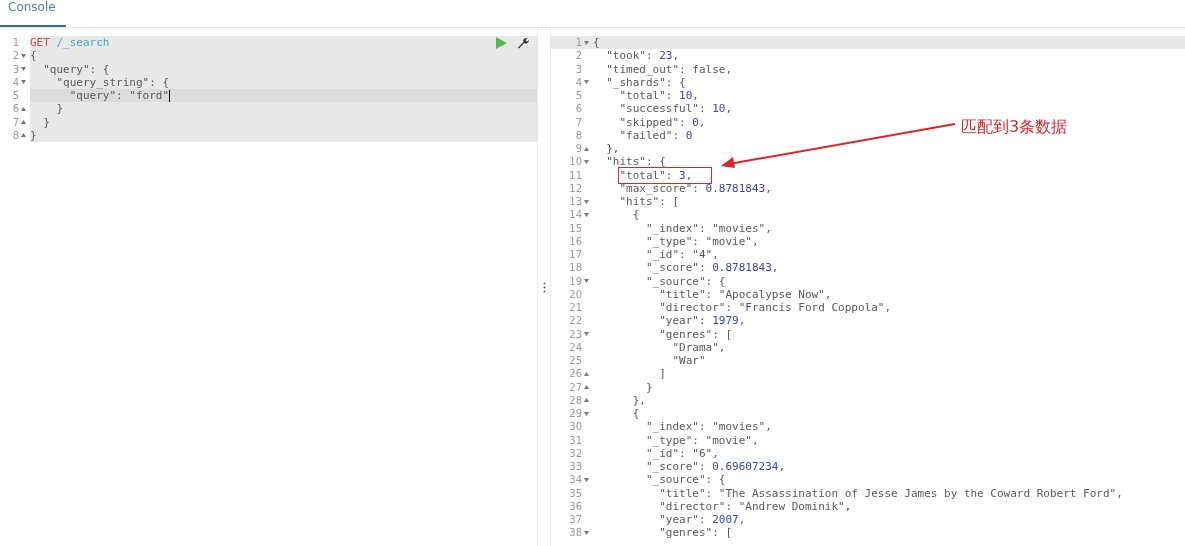 This screenshot has width=1185, height=546. What do you see at coordinates (645, 82) in the screenshot?
I see `code-line: "_shards": {` at bounding box center [645, 82].